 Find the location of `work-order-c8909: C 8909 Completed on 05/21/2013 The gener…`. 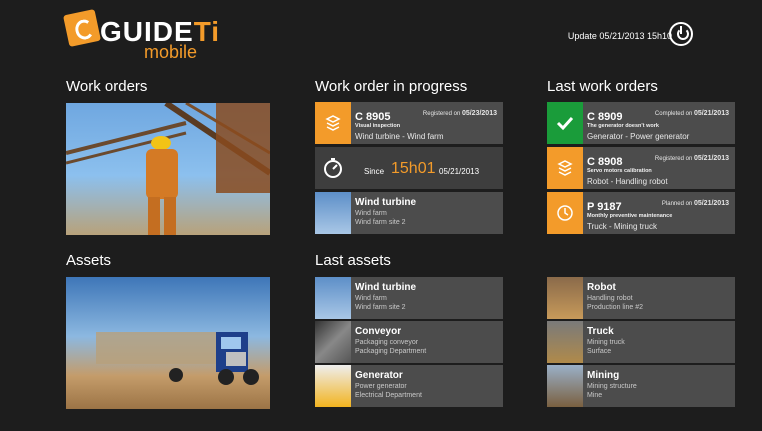

work-order-c8909: C 8909 Completed on 05/21/2013 The gener… is located at coordinates (641, 123).